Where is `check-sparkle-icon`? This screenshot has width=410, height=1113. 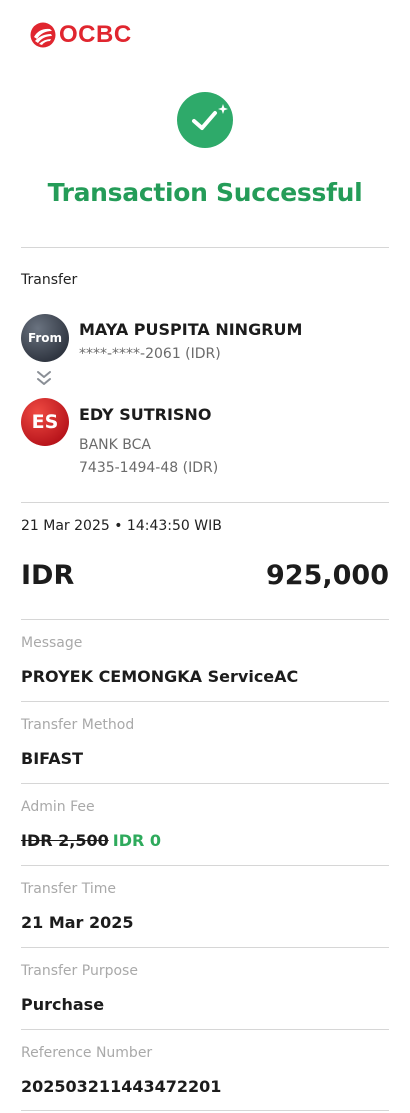 check-sparkle-icon is located at coordinates (205, 120).